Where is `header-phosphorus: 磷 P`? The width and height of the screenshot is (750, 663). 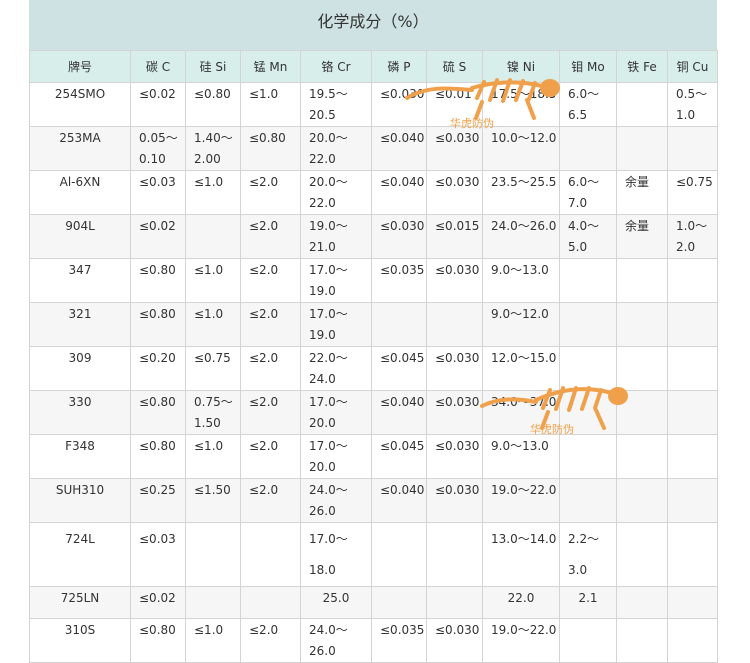
header-phosphorus: 磷 P is located at coordinates (399, 66).